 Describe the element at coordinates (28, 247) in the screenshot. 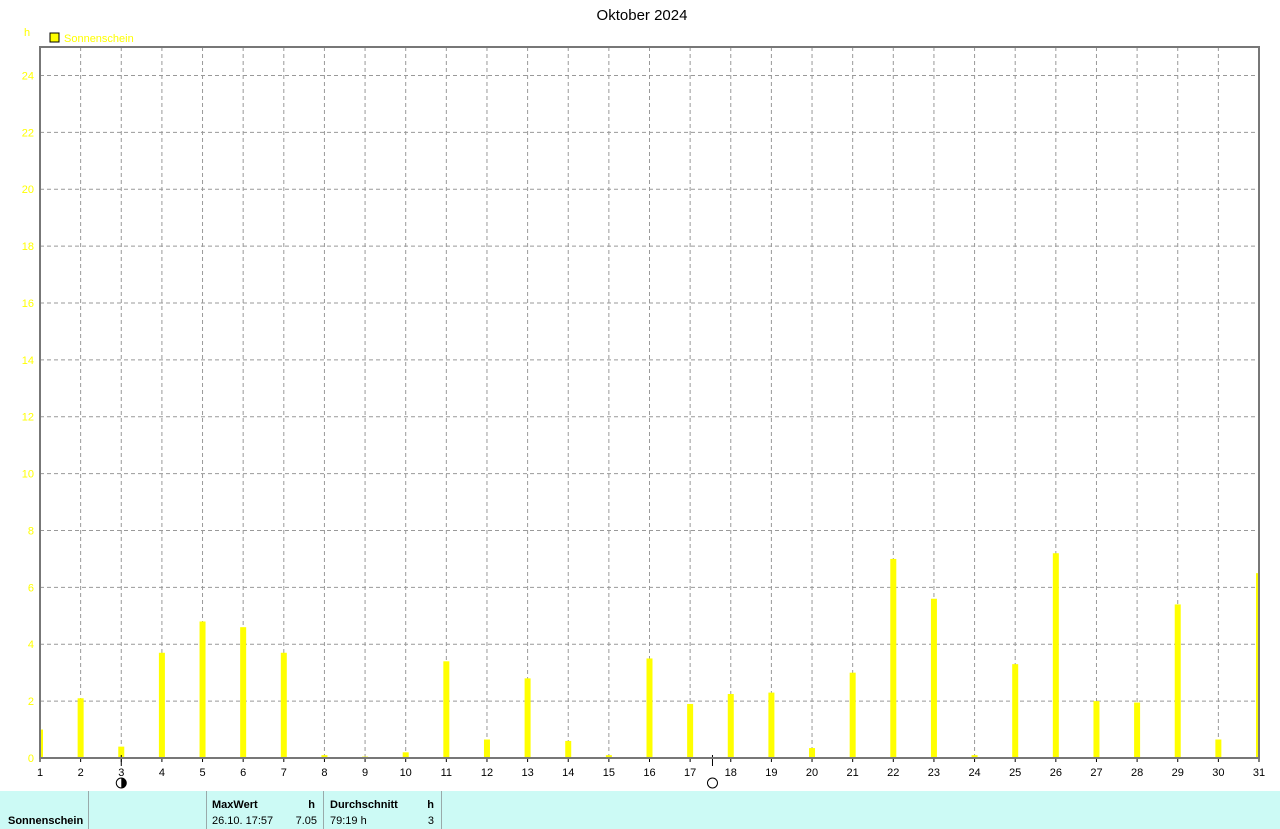

I see `y-tick-label: 18` at that location.